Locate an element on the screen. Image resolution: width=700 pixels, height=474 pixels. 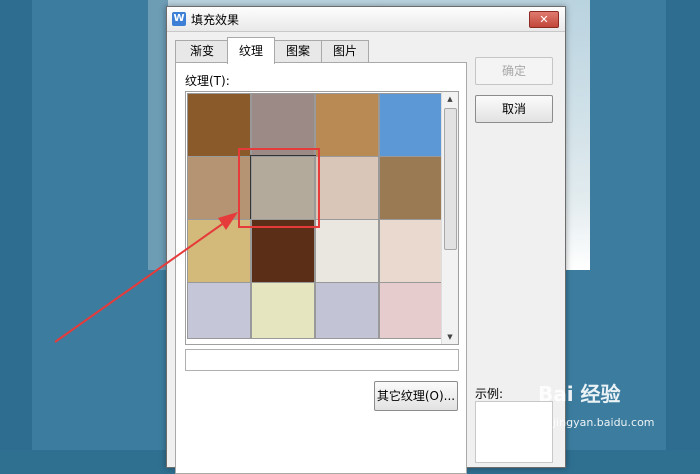
baidu-jingyan-watermark: Bai 经验 is located at coordinates (579, 394).